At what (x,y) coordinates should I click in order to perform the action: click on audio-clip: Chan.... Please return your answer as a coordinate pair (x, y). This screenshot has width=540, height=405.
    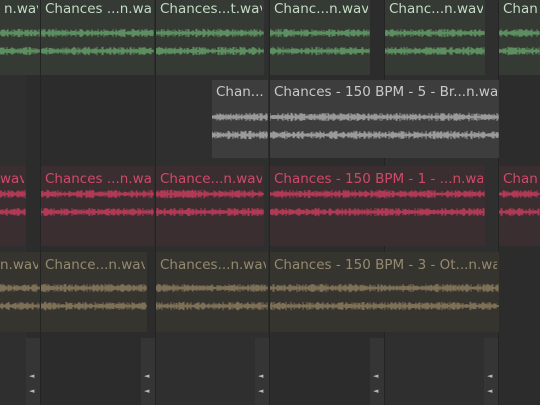
    Looking at the image, I should click on (240, 119).